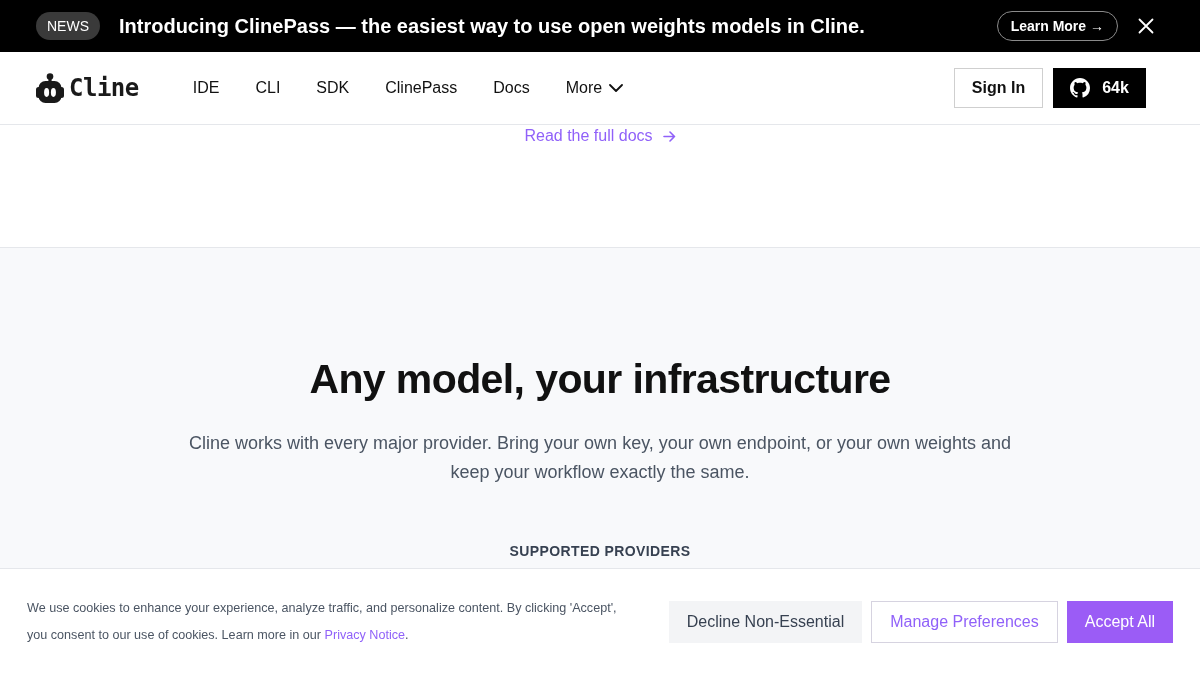 The width and height of the screenshot is (1200, 675). Describe the element at coordinates (669, 136) in the screenshot. I see `arrow-right-icon` at that location.